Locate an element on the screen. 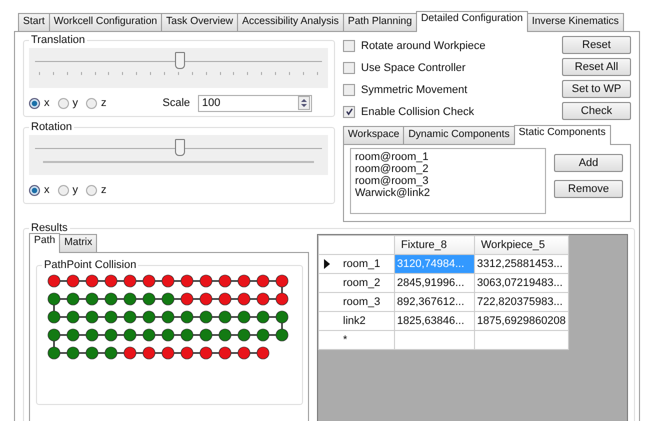 The image size is (662, 421). action-button: Set to WP is located at coordinates (596, 89).